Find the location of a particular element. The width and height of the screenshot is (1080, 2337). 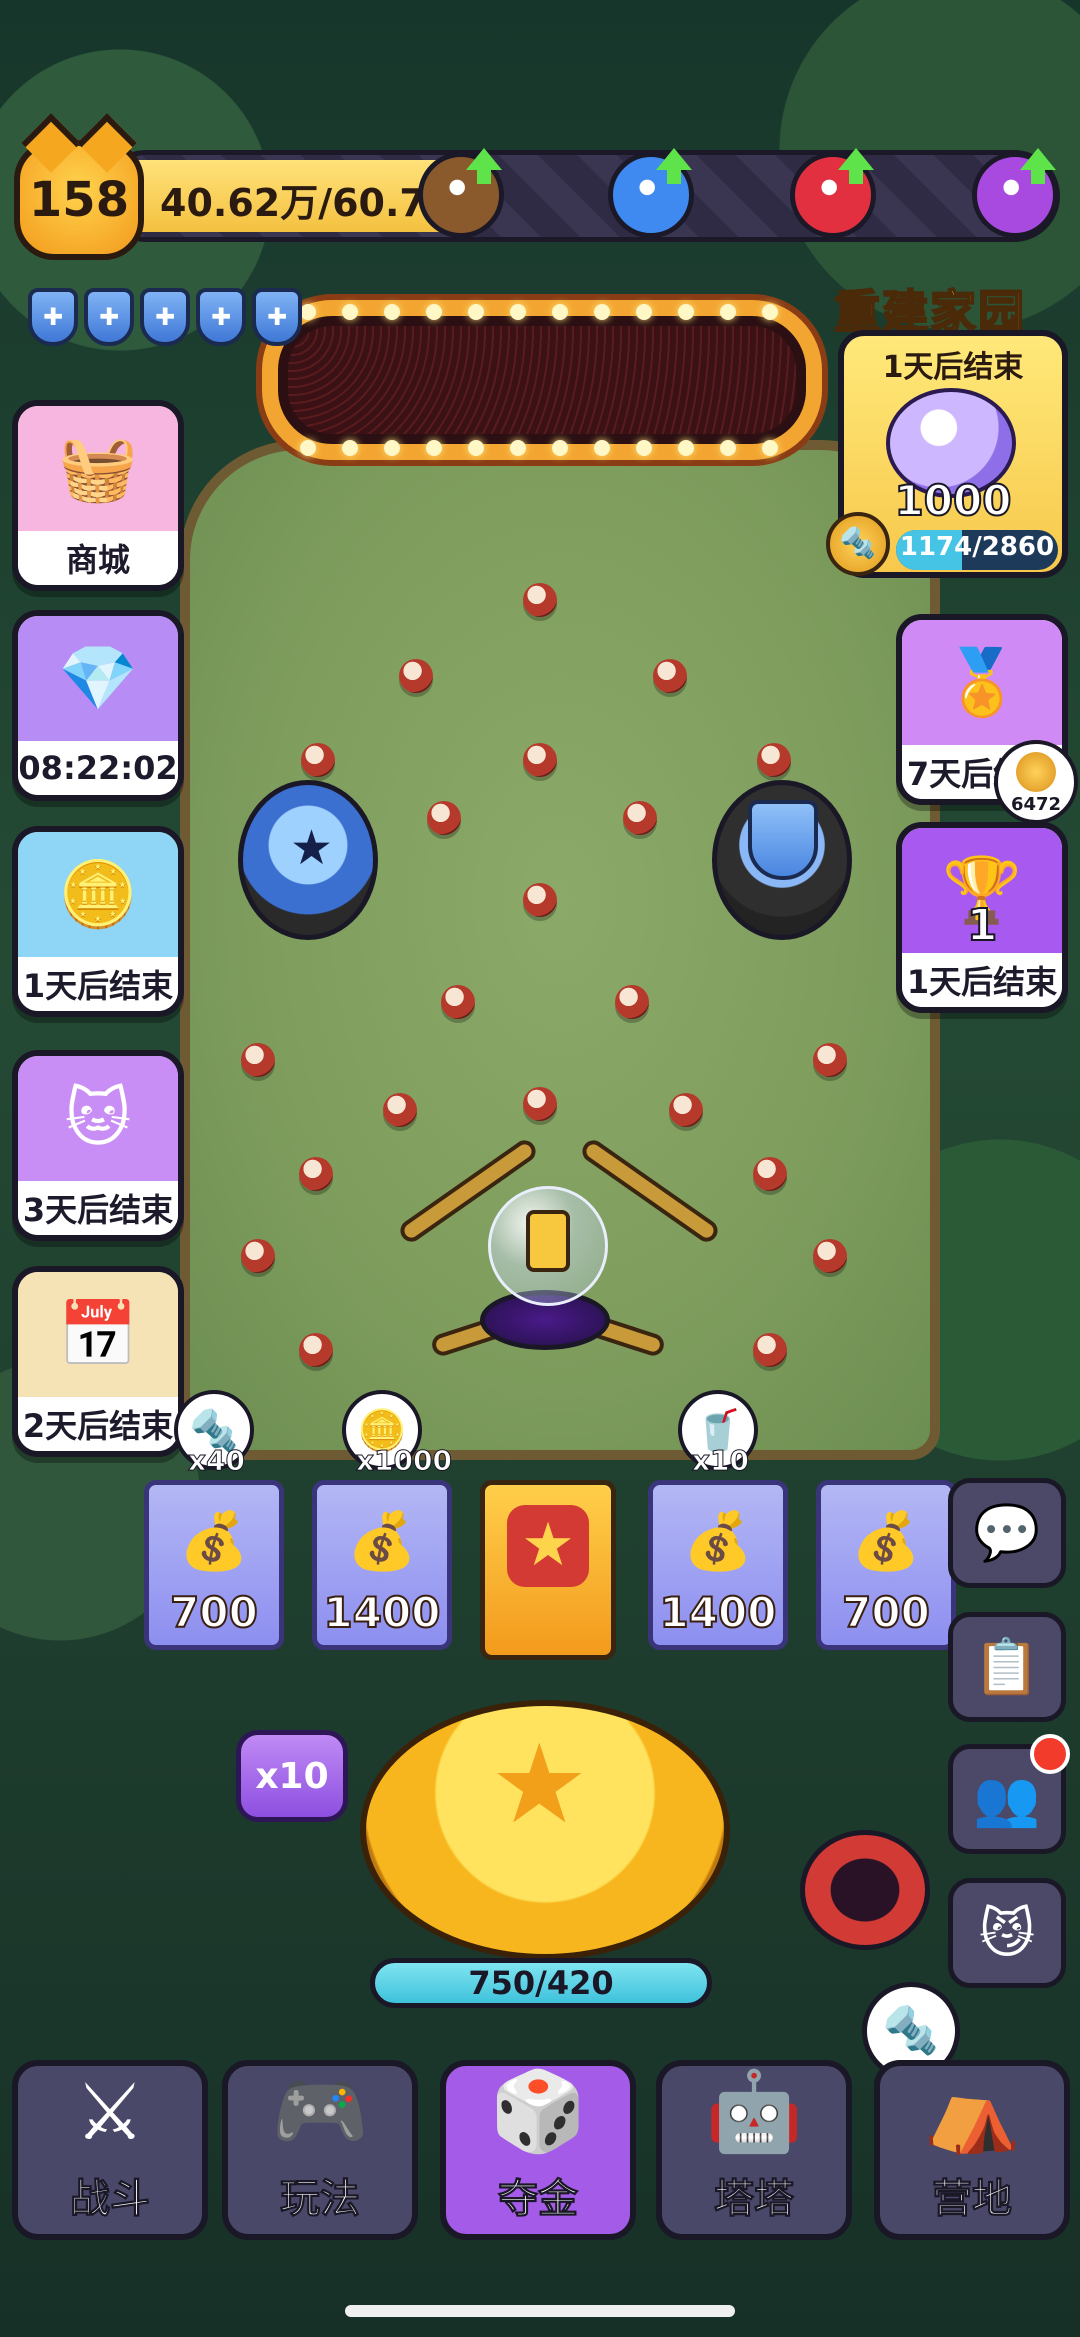

tile-golden-cats: 🐱 3天后结束 is located at coordinates (98, 1145).